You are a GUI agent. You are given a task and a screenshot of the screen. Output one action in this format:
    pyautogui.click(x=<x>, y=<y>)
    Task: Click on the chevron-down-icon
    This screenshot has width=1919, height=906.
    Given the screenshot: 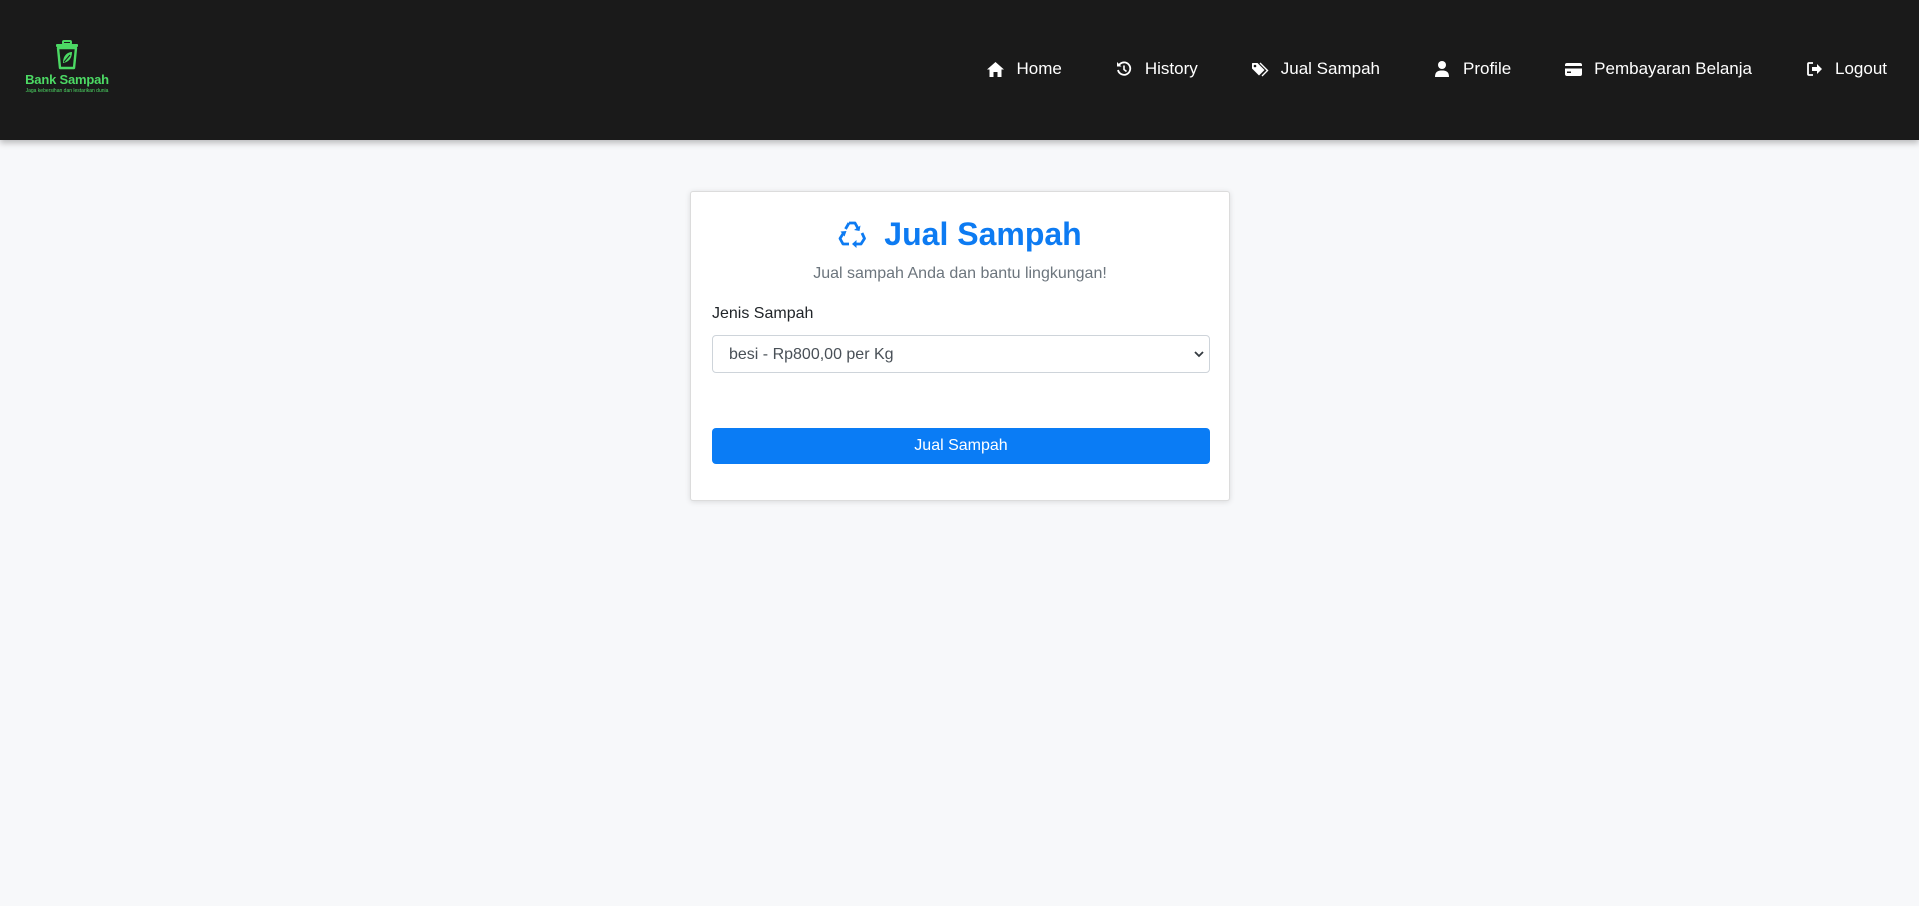 What is the action you would take?
    pyautogui.click(x=1199, y=354)
    